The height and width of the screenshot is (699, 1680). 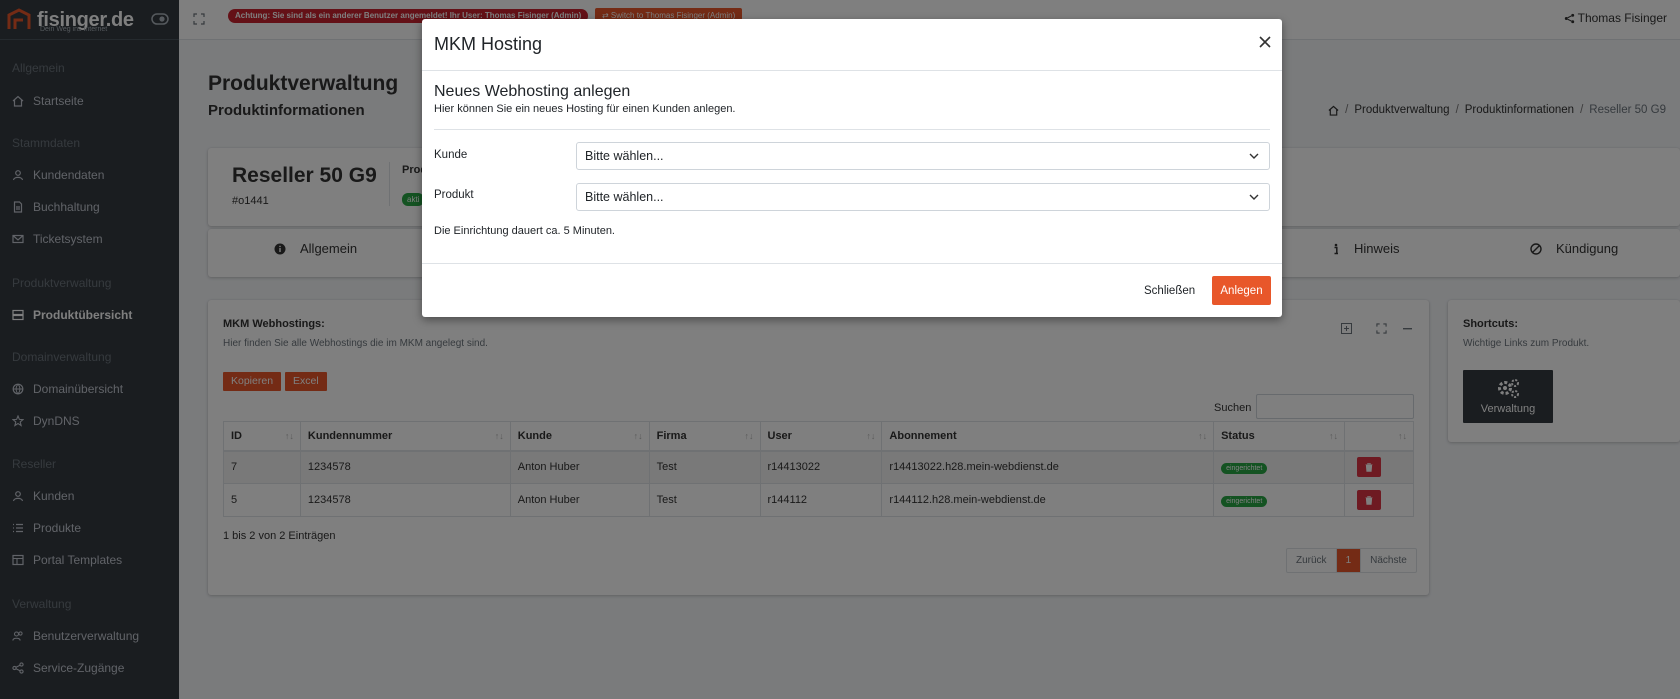 What do you see at coordinates (454, 195) in the screenshot?
I see `produkt-label: Produkt` at bounding box center [454, 195].